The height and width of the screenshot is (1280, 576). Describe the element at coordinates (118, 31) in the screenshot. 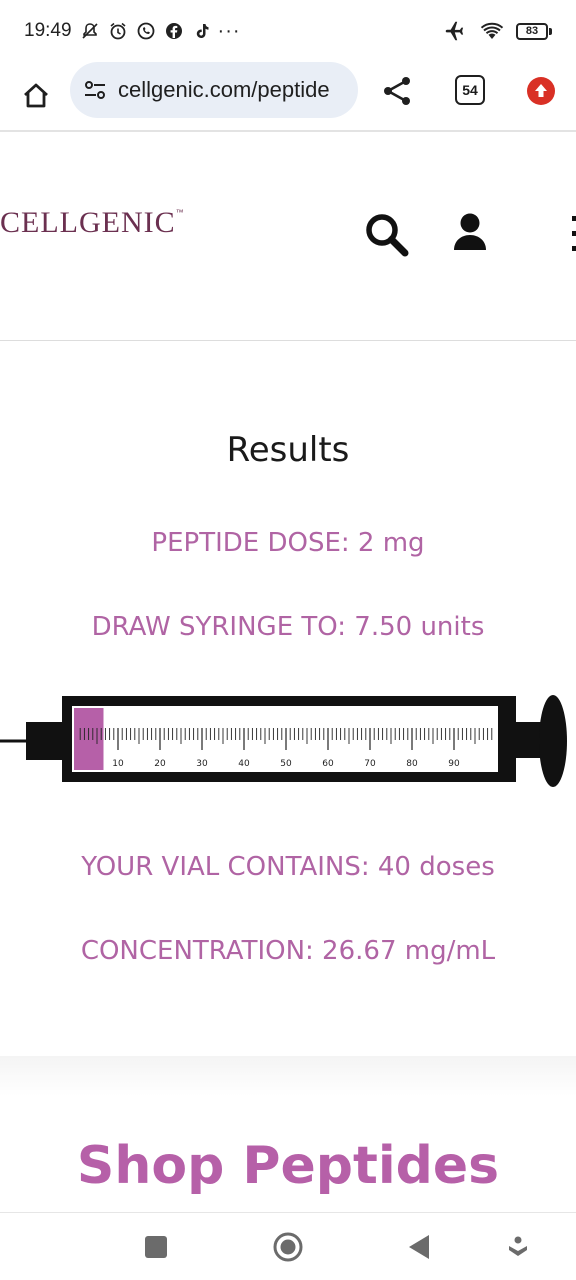

I see `alarm-icon` at that location.